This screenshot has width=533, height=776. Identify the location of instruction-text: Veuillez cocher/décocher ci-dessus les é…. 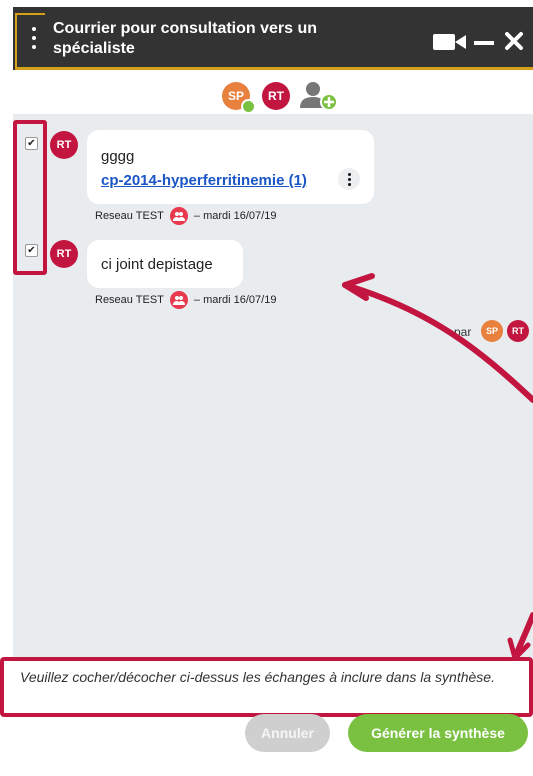
(257, 677).